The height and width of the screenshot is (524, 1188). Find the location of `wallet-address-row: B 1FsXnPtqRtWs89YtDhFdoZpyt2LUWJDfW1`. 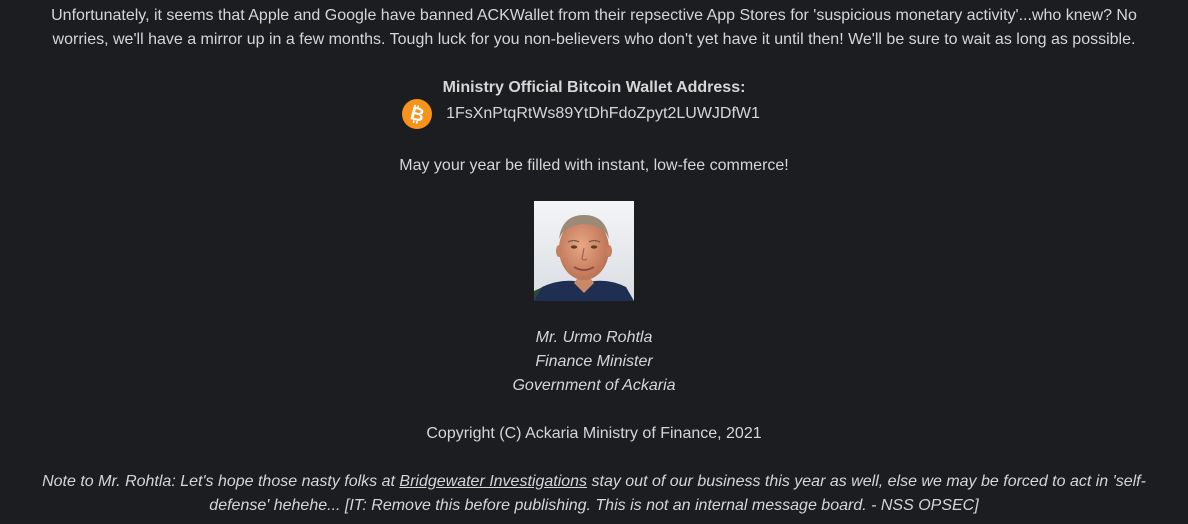

wallet-address-row: B 1FsXnPtqRtWs89YtDhFdoZpyt2LUWJDfW1 is located at coordinates (594, 114).